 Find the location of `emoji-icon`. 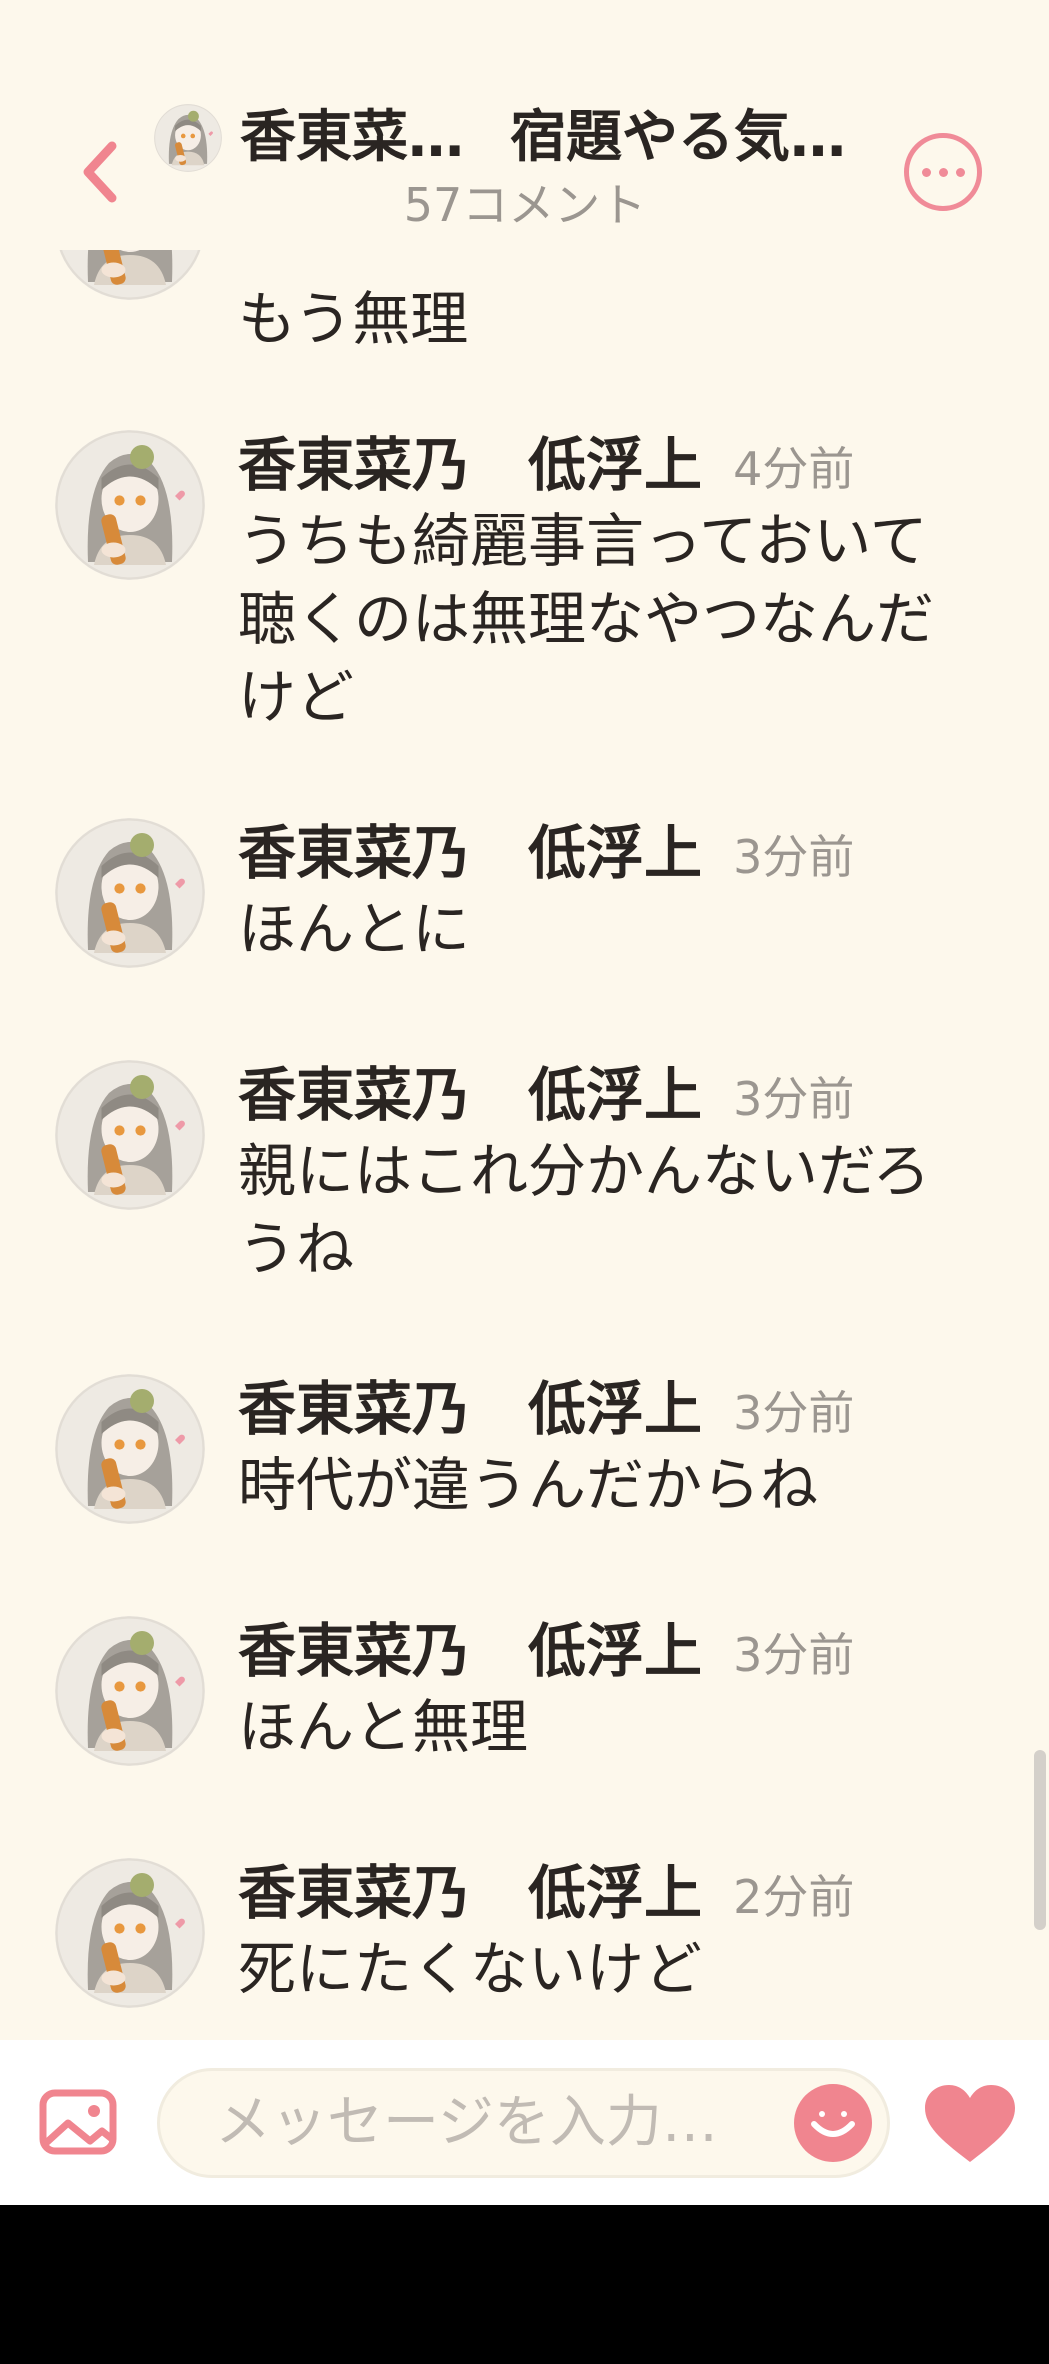

emoji-icon is located at coordinates (833, 2124).